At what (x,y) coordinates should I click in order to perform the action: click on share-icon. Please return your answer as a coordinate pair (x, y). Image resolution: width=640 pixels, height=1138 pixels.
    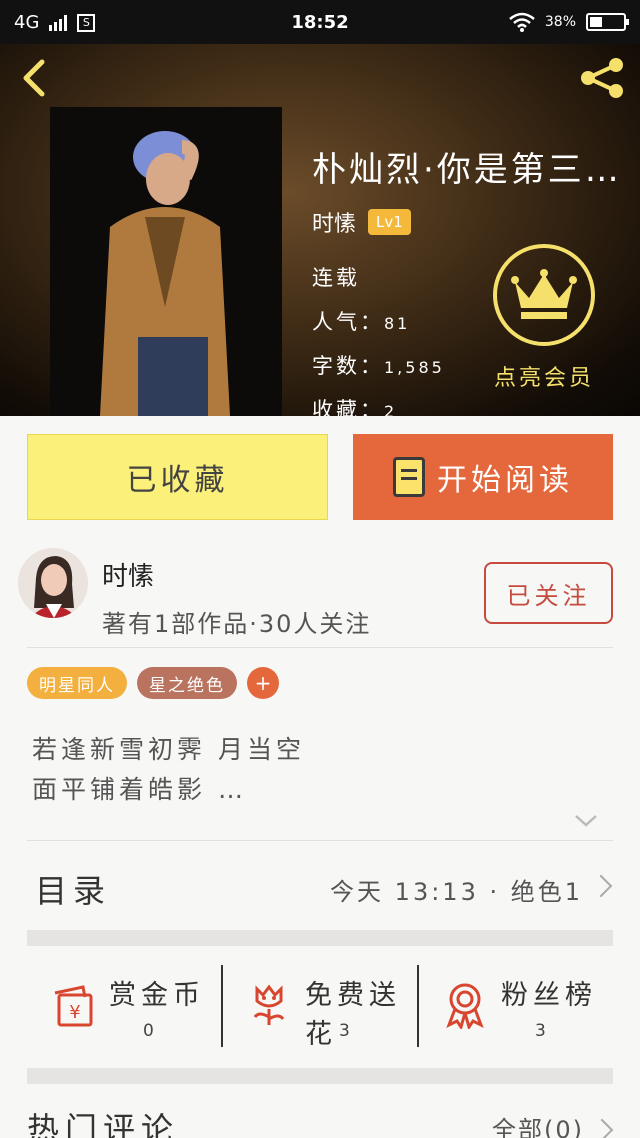
    Looking at the image, I should click on (602, 78).